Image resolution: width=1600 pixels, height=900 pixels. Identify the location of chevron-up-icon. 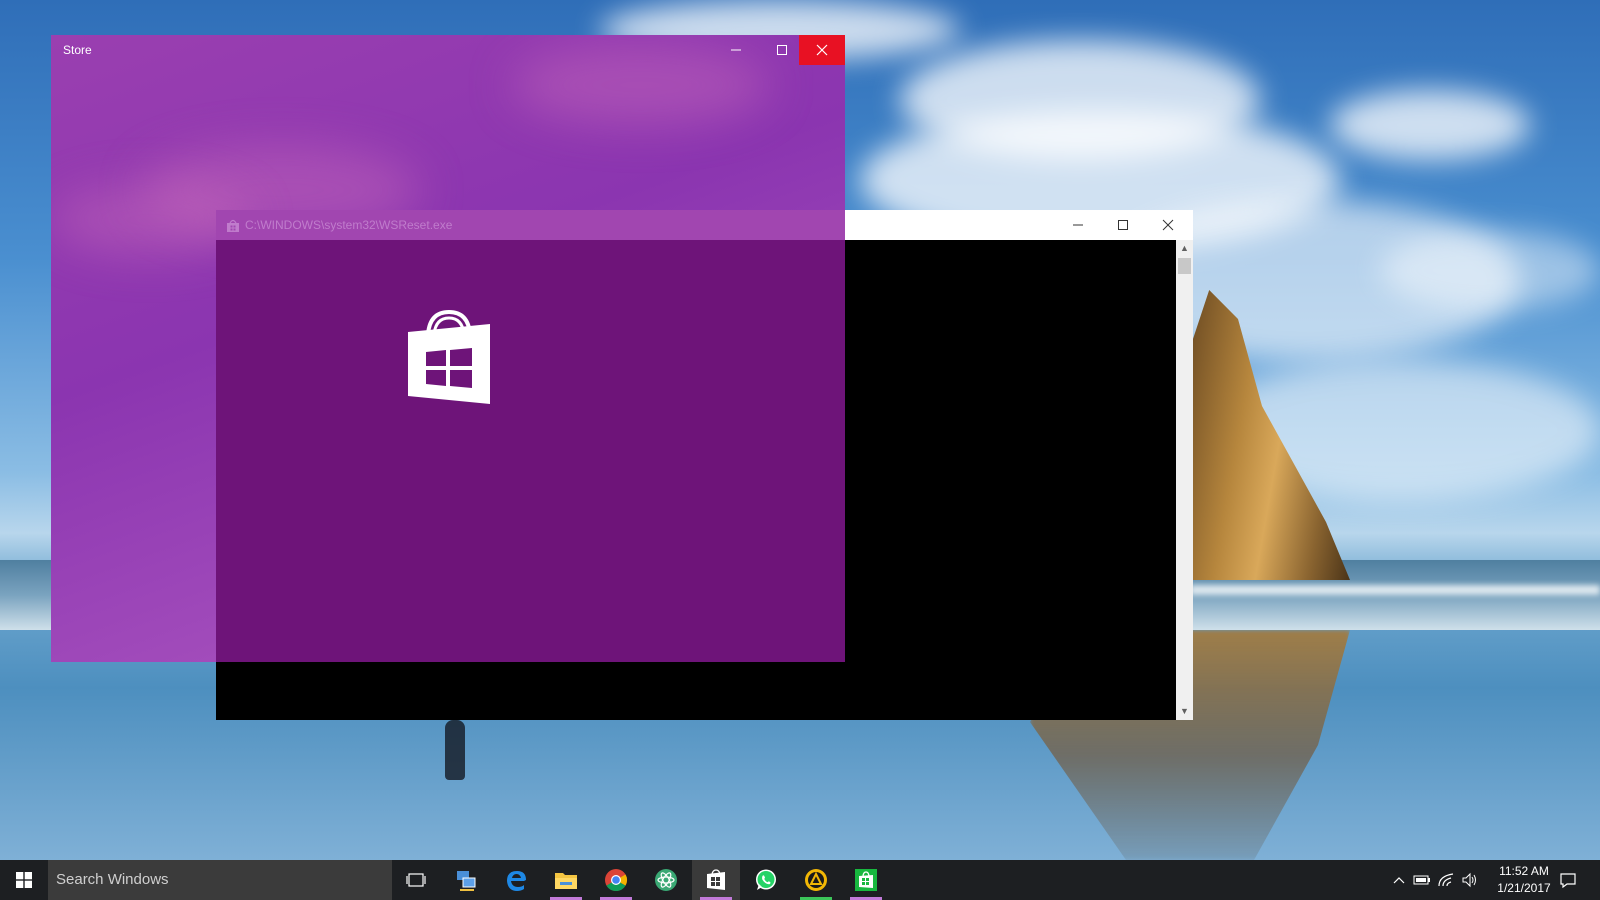
(1399, 880).